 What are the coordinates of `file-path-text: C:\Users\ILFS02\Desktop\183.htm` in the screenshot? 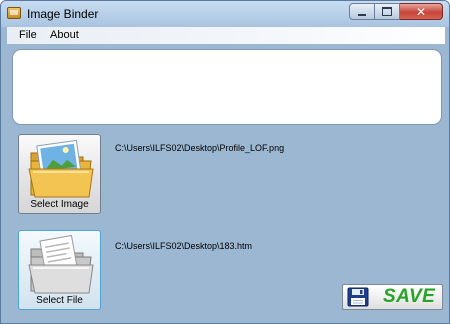 It's located at (184, 246).